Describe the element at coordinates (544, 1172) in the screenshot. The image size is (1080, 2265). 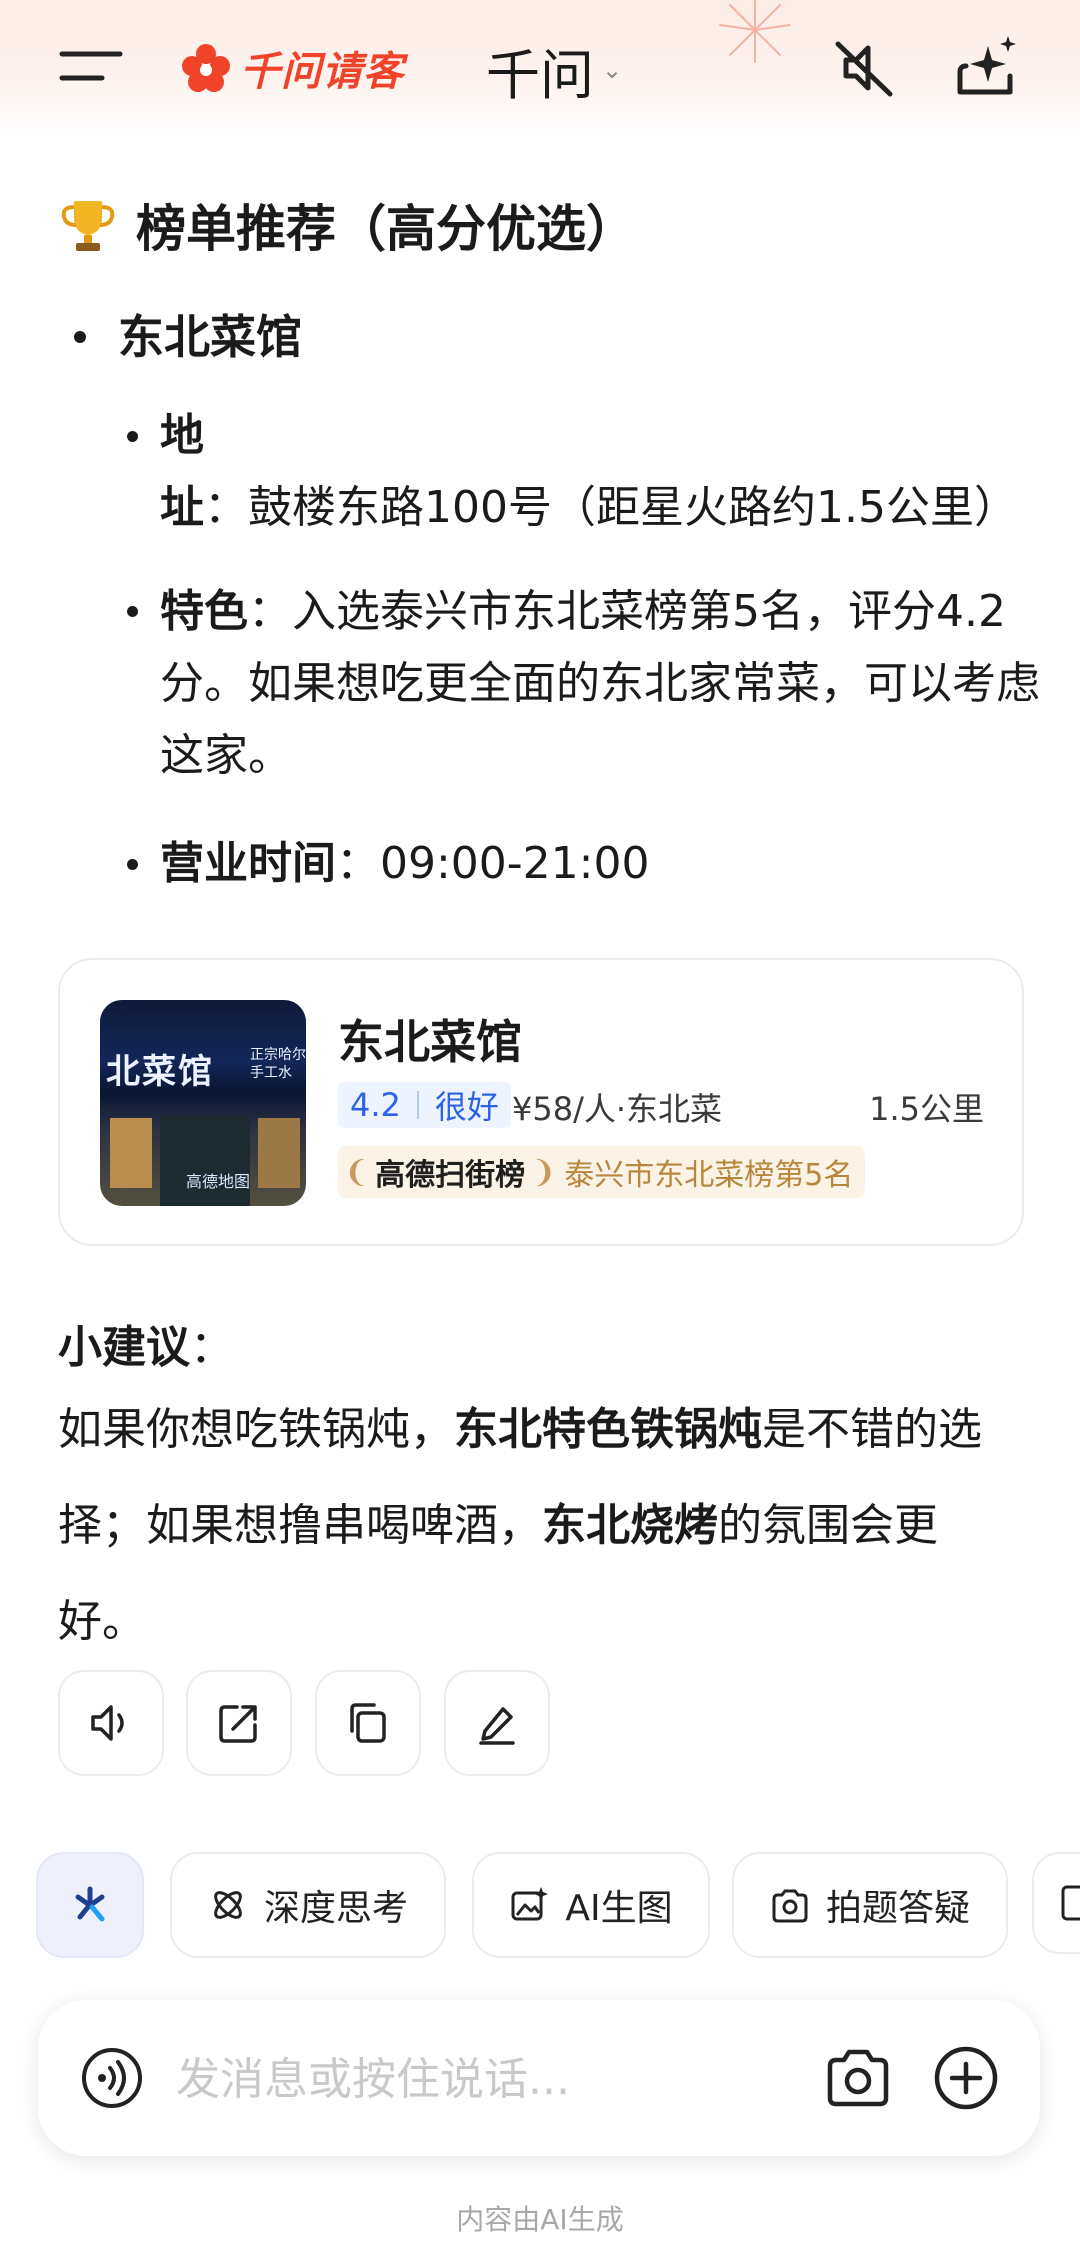
I see `laurel-right-icon: ❩` at that location.